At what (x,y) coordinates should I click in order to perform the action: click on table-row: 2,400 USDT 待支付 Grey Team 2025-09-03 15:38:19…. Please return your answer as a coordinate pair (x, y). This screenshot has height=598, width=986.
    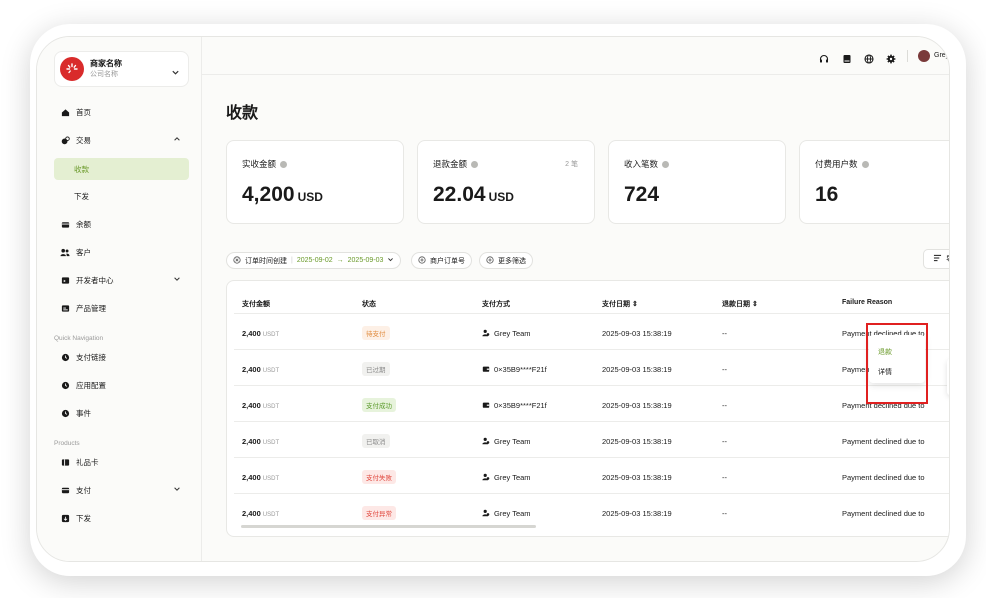
    Looking at the image, I should click on (591, 331).